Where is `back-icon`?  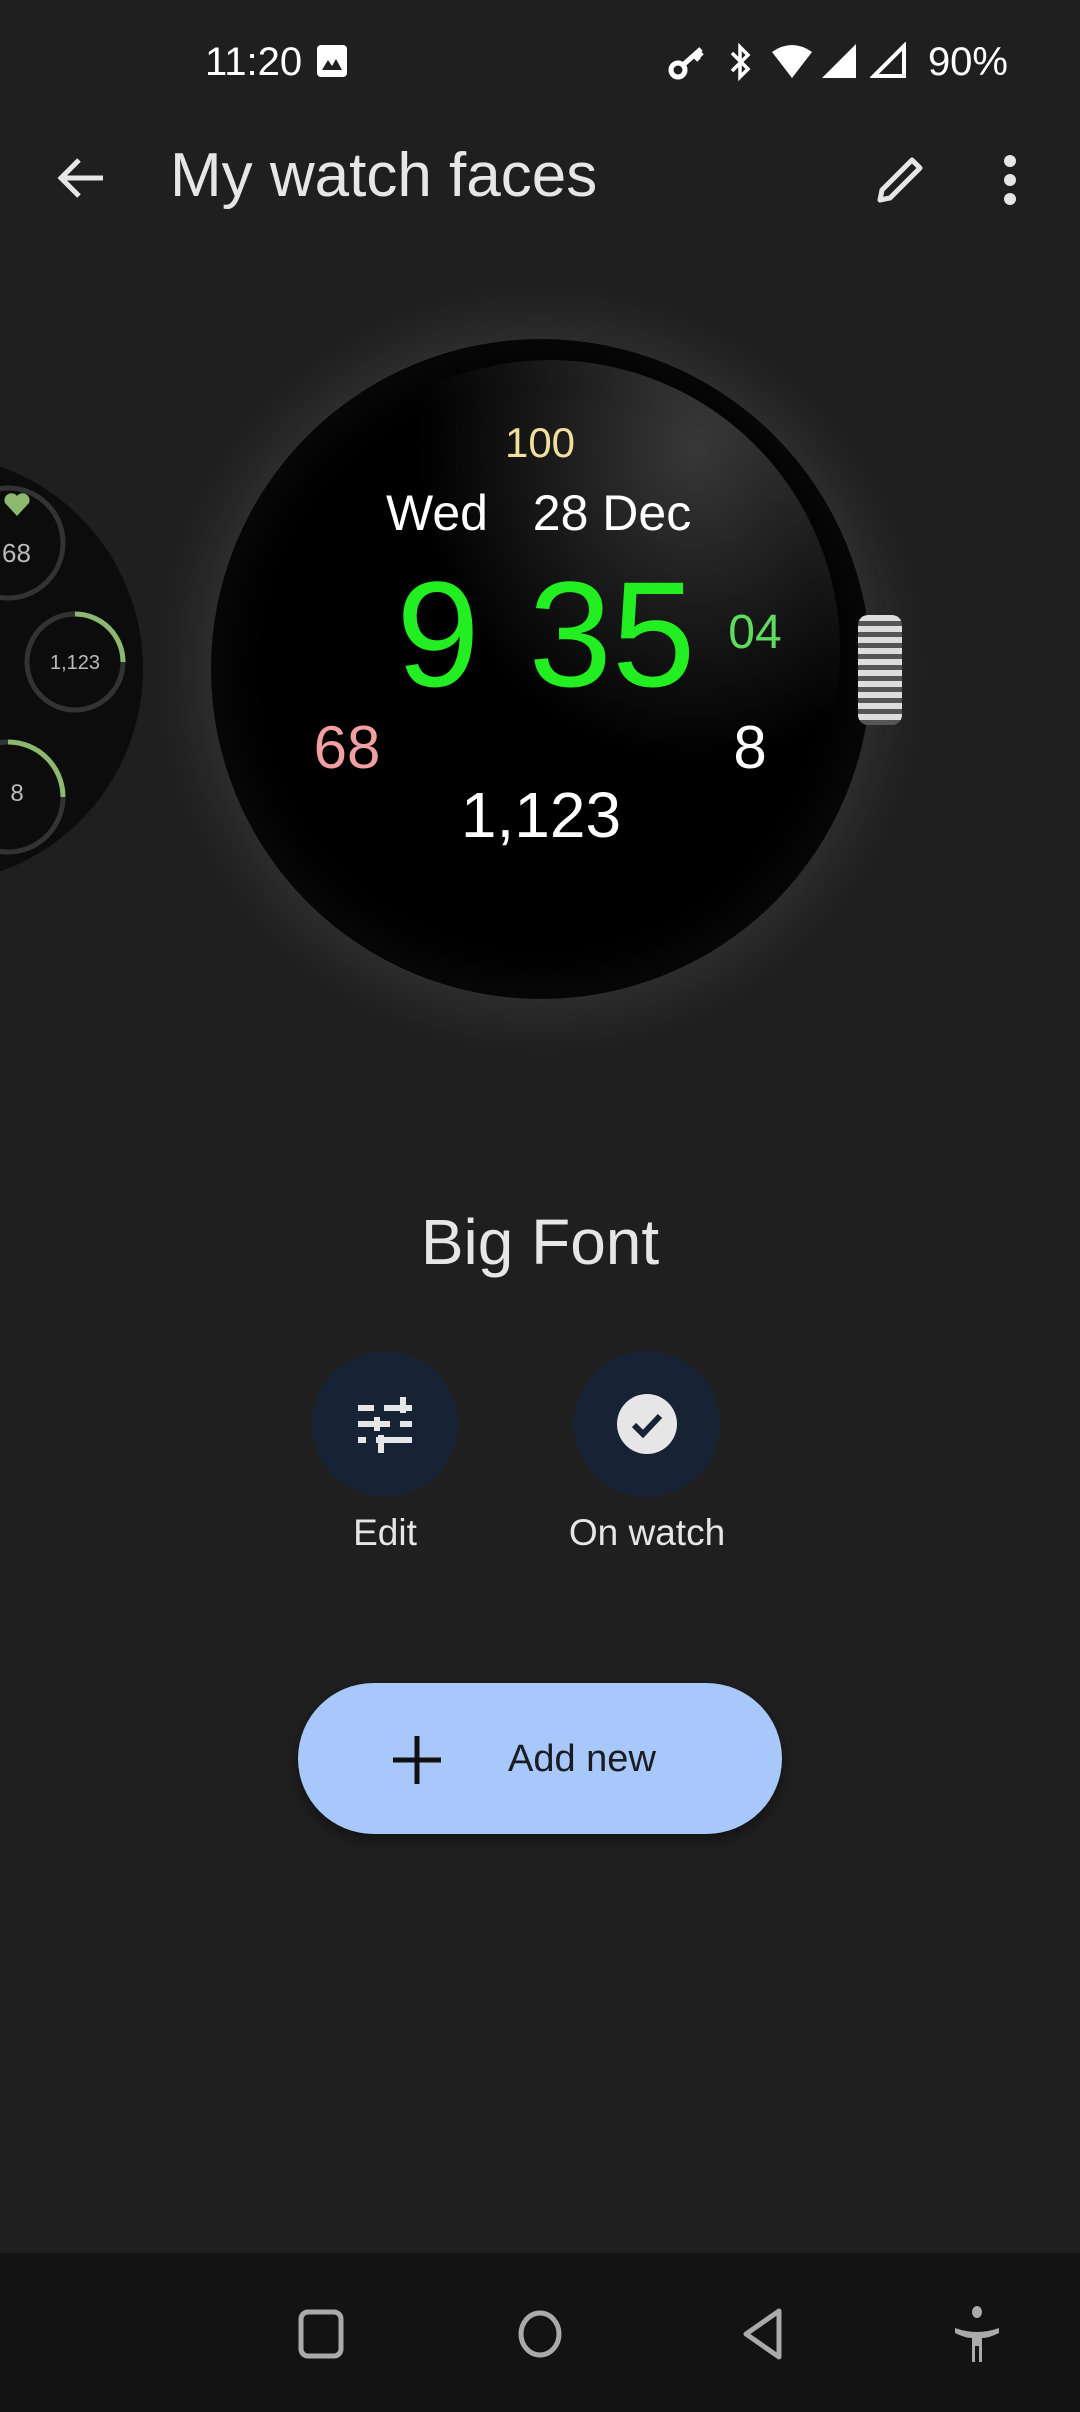 back-icon is located at coordinates (762, 2334).